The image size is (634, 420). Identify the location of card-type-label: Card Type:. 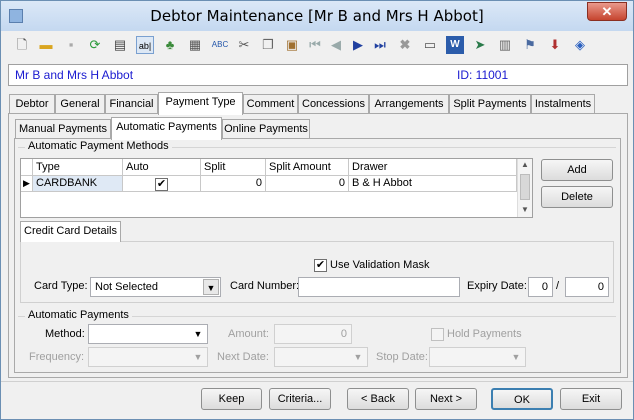
(61, 286).